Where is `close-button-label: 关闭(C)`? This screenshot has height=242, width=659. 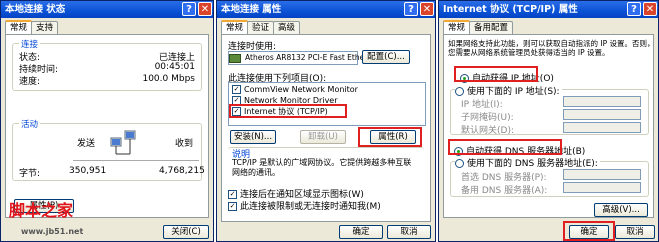 close-button-label: 关闭(C) is located at coordinates (186, 232).